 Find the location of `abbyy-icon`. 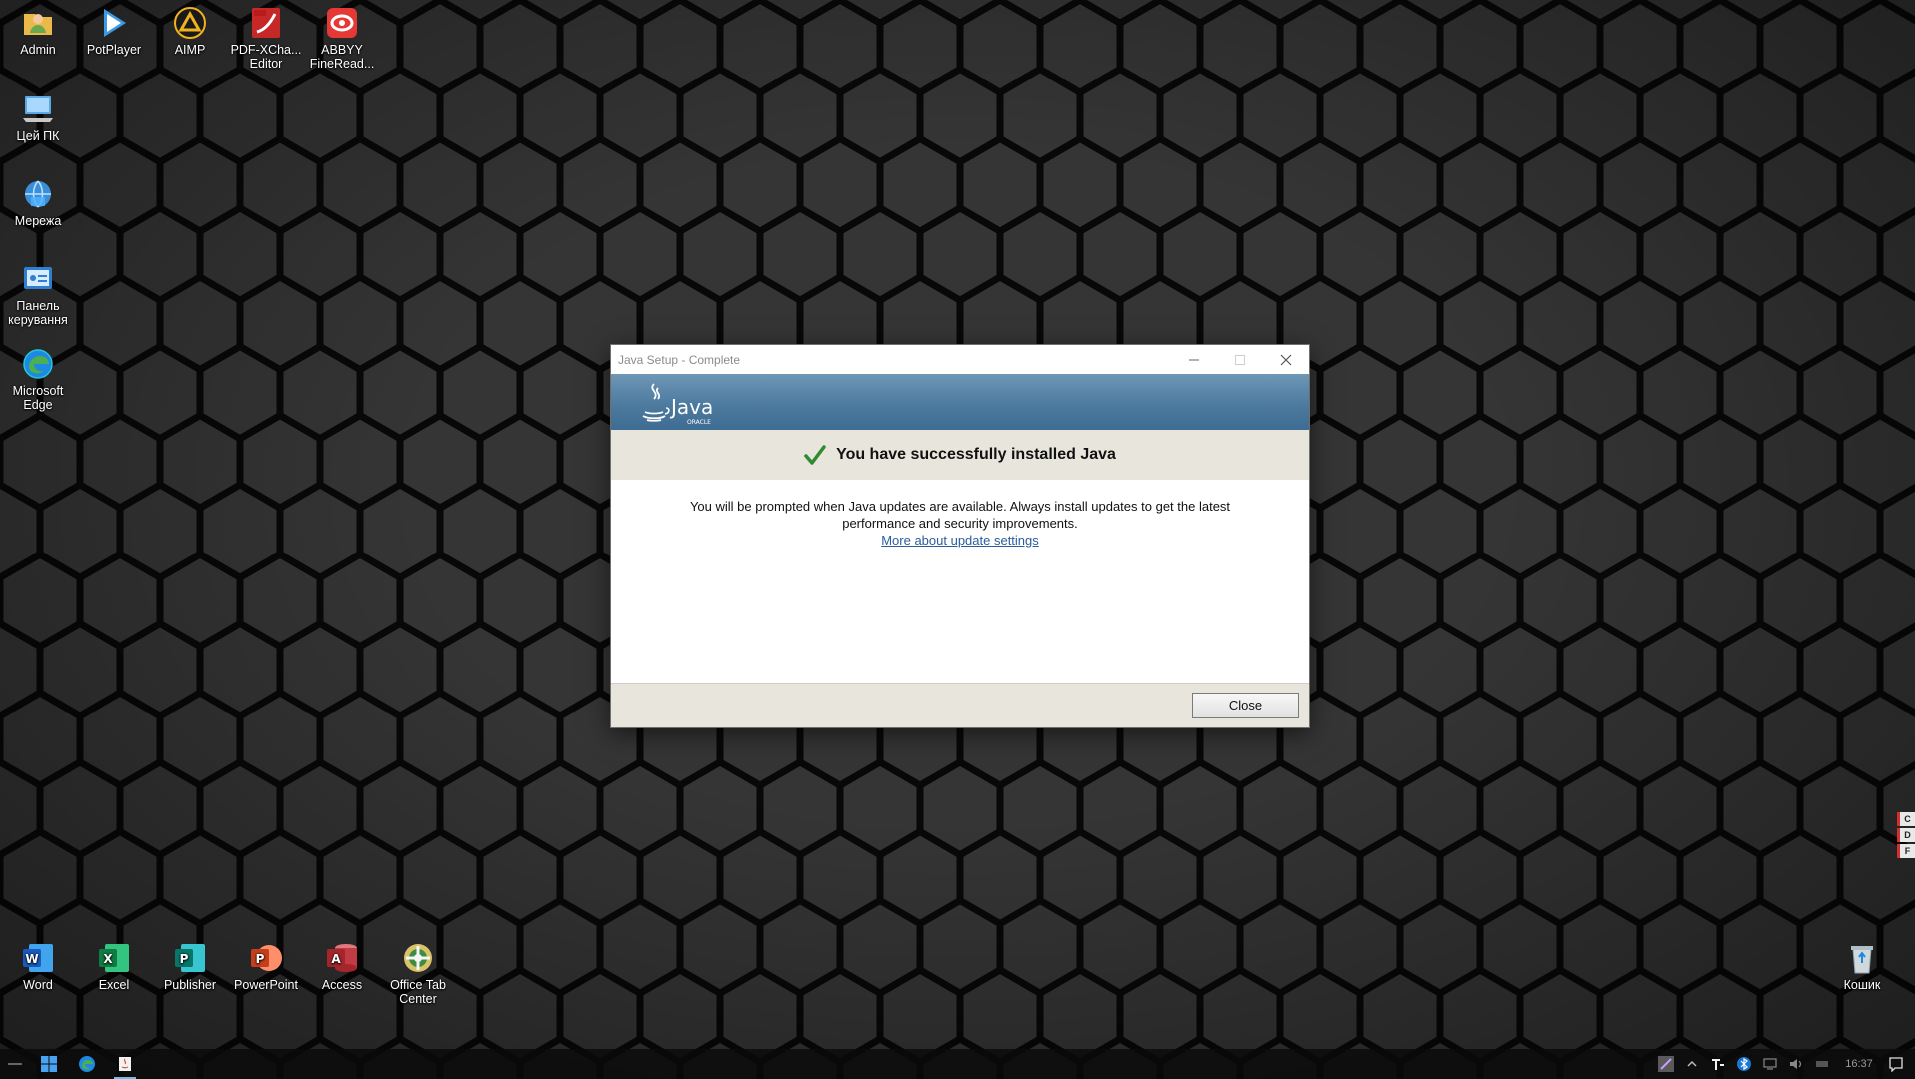

abbyy-icon is located at coordinates (342, 23).